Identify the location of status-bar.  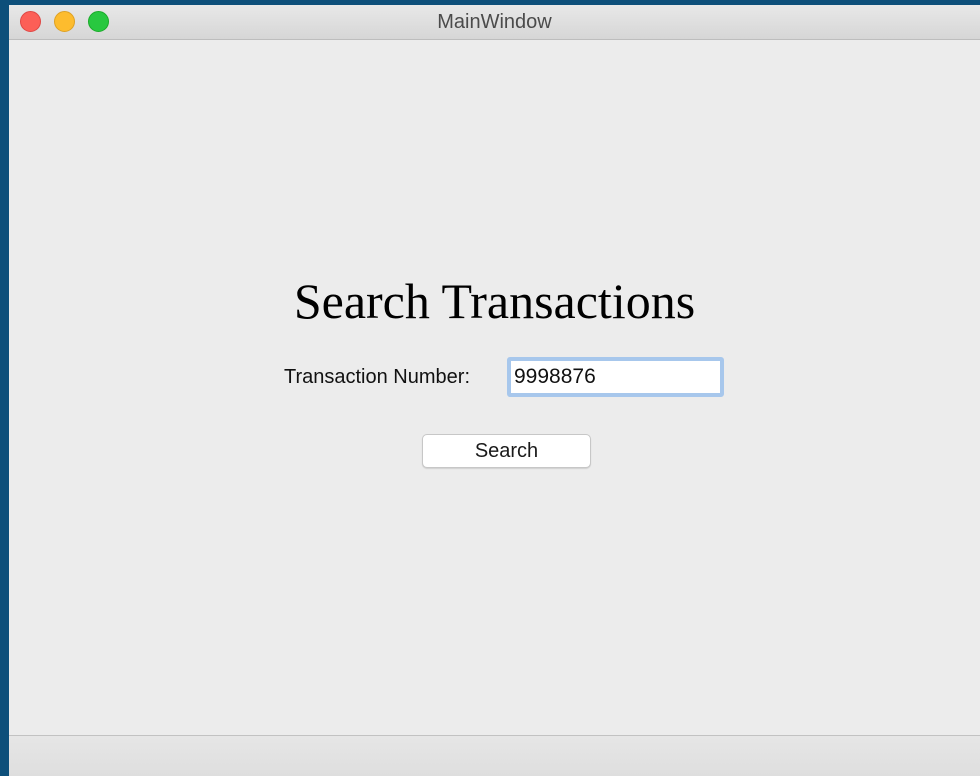
(494, 755).